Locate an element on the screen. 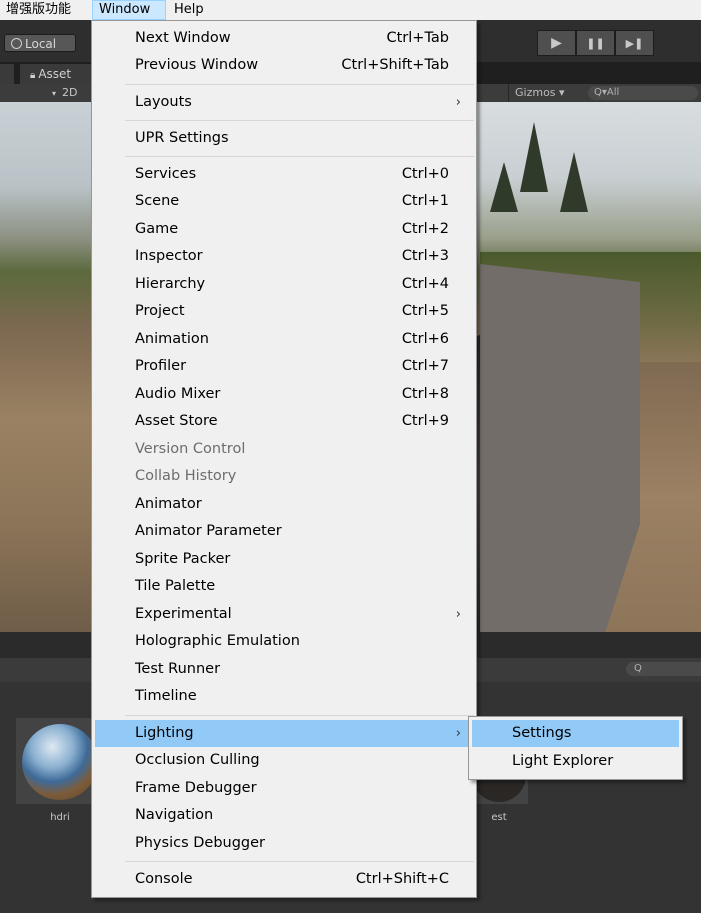 This screenshot has height=913, width=701. menu-item-shortcut: Ctrl+Shift+C is located at coordinates (402, 879).